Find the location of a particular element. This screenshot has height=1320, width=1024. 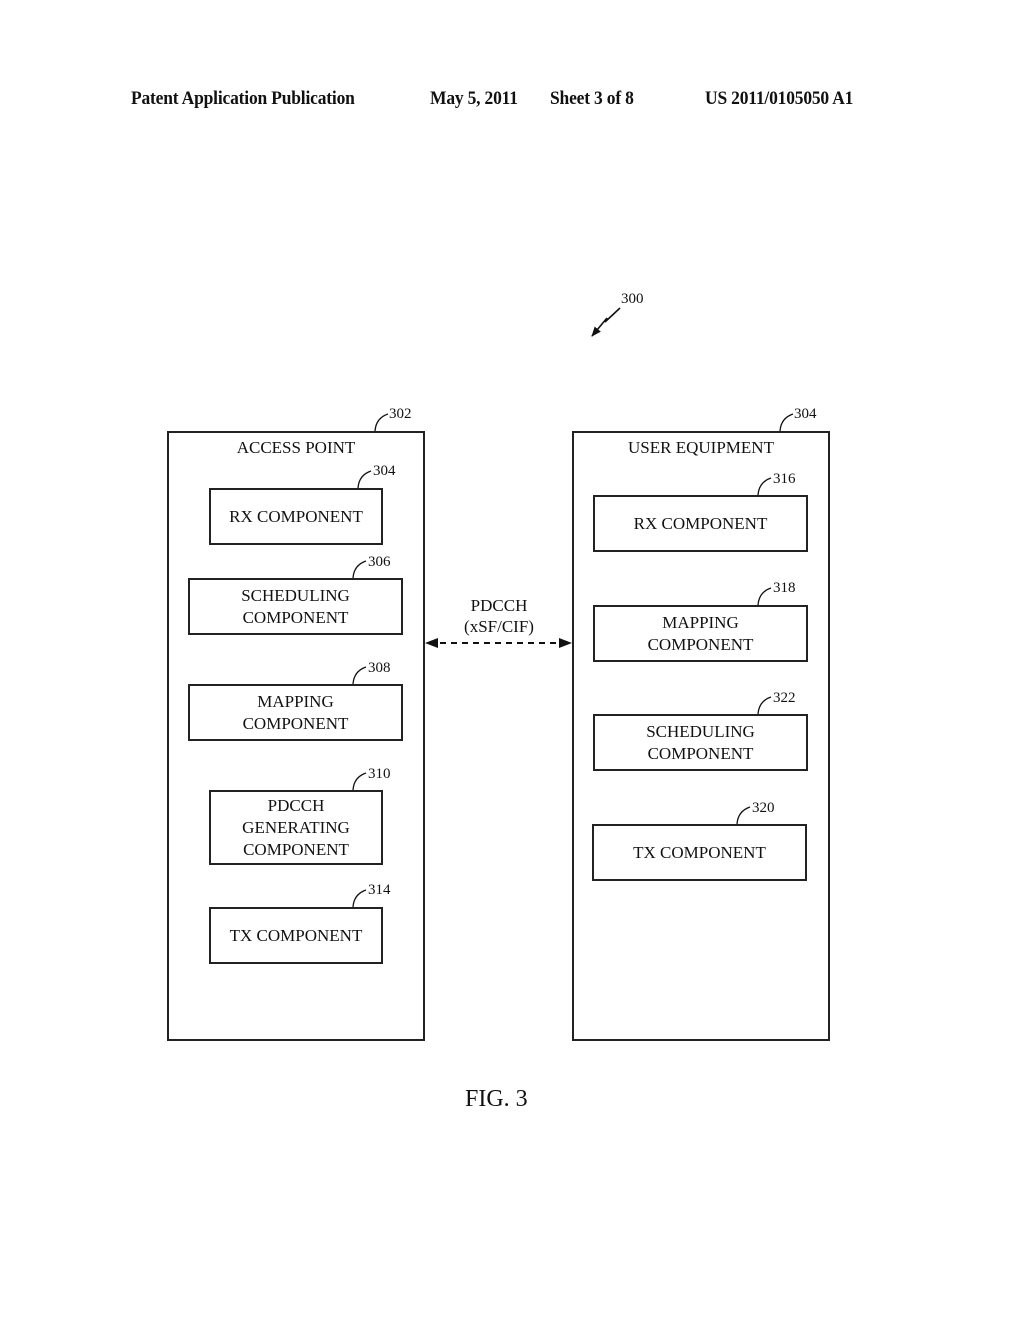

ap-mapping-component: MAPPING COMPONENT is located at coordinates (295, 712).